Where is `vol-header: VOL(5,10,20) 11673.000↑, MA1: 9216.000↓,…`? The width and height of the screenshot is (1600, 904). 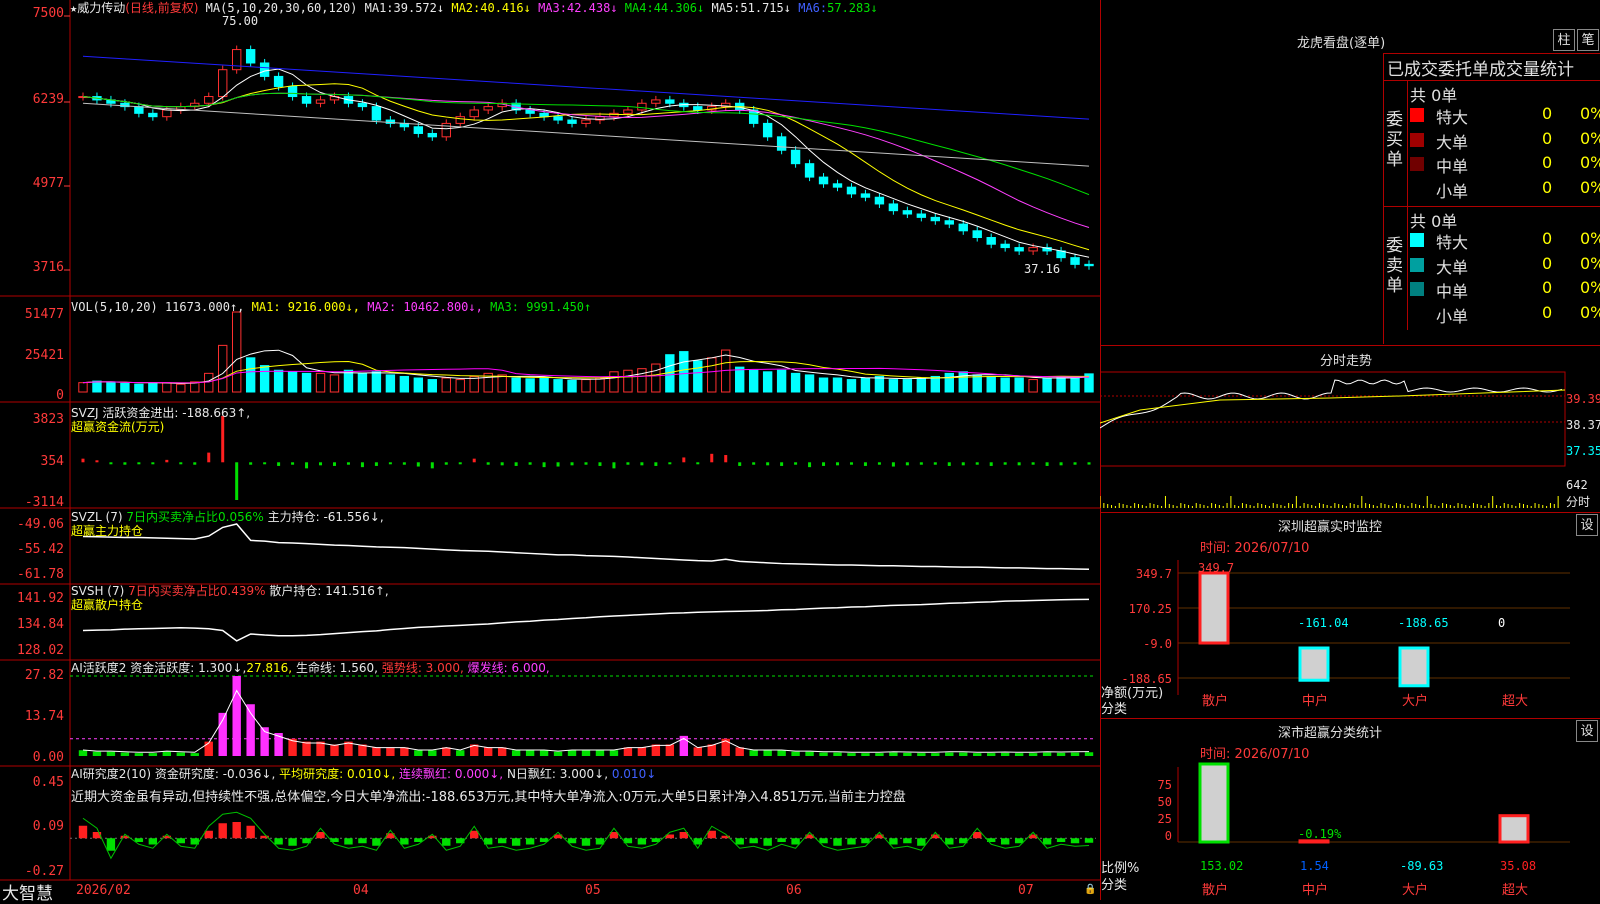
vol-header: VOL(5,10,20) 11673.000↑, MA1: 9216.000↓,… is located at coordinates (331, 307).